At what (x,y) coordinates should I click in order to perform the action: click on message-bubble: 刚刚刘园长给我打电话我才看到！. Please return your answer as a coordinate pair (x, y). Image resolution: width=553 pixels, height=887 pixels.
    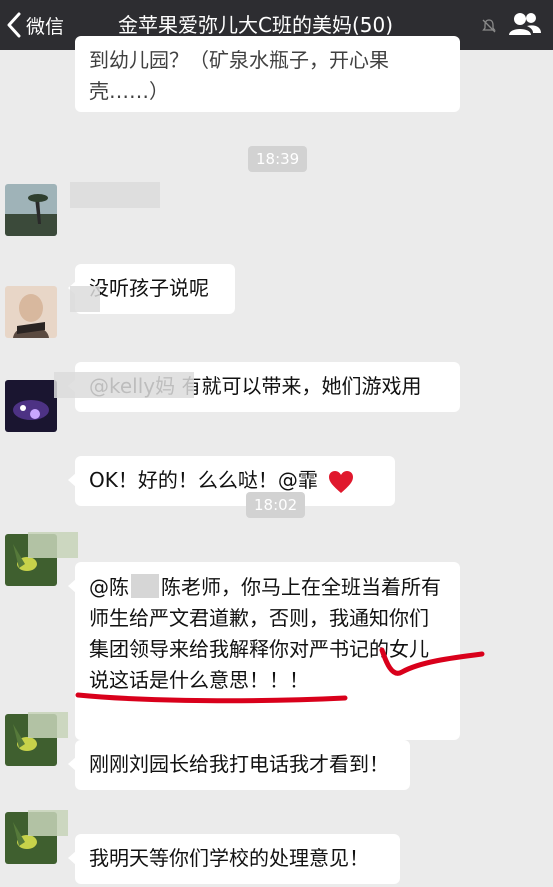
    Looking at the image, I should click on (239, 765).